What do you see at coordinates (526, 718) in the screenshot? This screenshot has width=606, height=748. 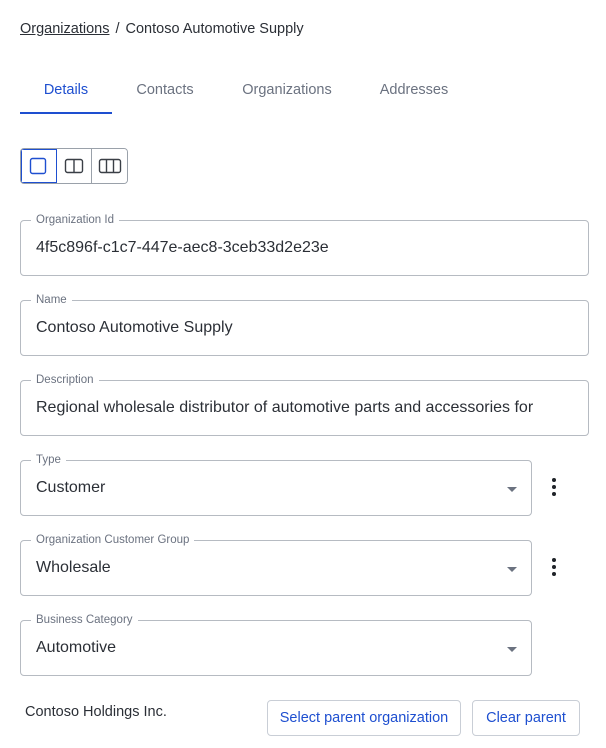 I see `clear-parent-button: Clear parent` at bounding box center [526, 718].